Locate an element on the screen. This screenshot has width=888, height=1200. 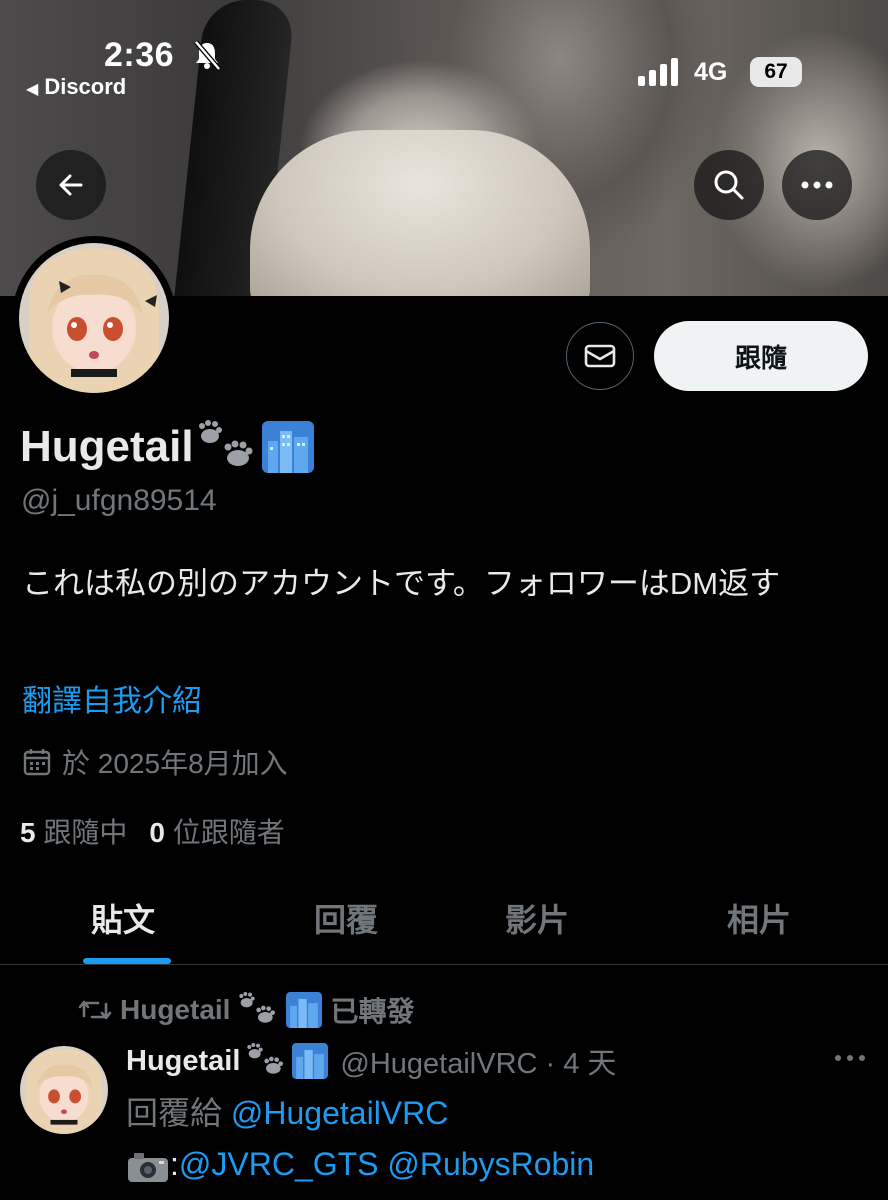
repost-label: 已轉發 is located at coordinates (372, 1011).